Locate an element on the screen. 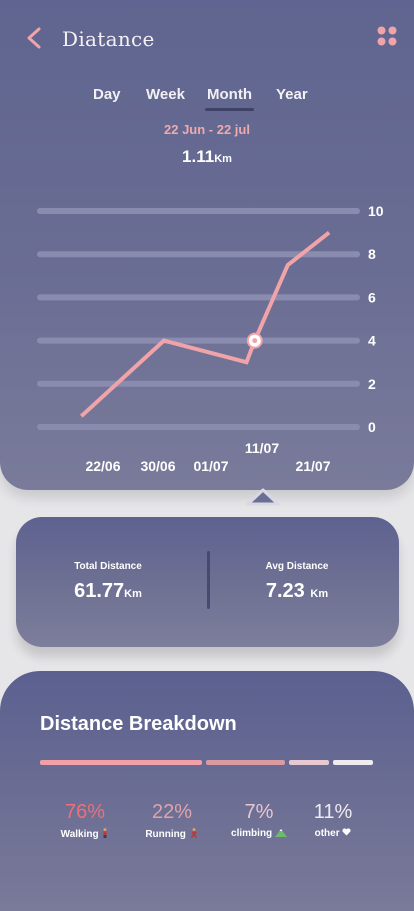  total-distance-summary: 1.11Km is located at coordinates (207, 157).